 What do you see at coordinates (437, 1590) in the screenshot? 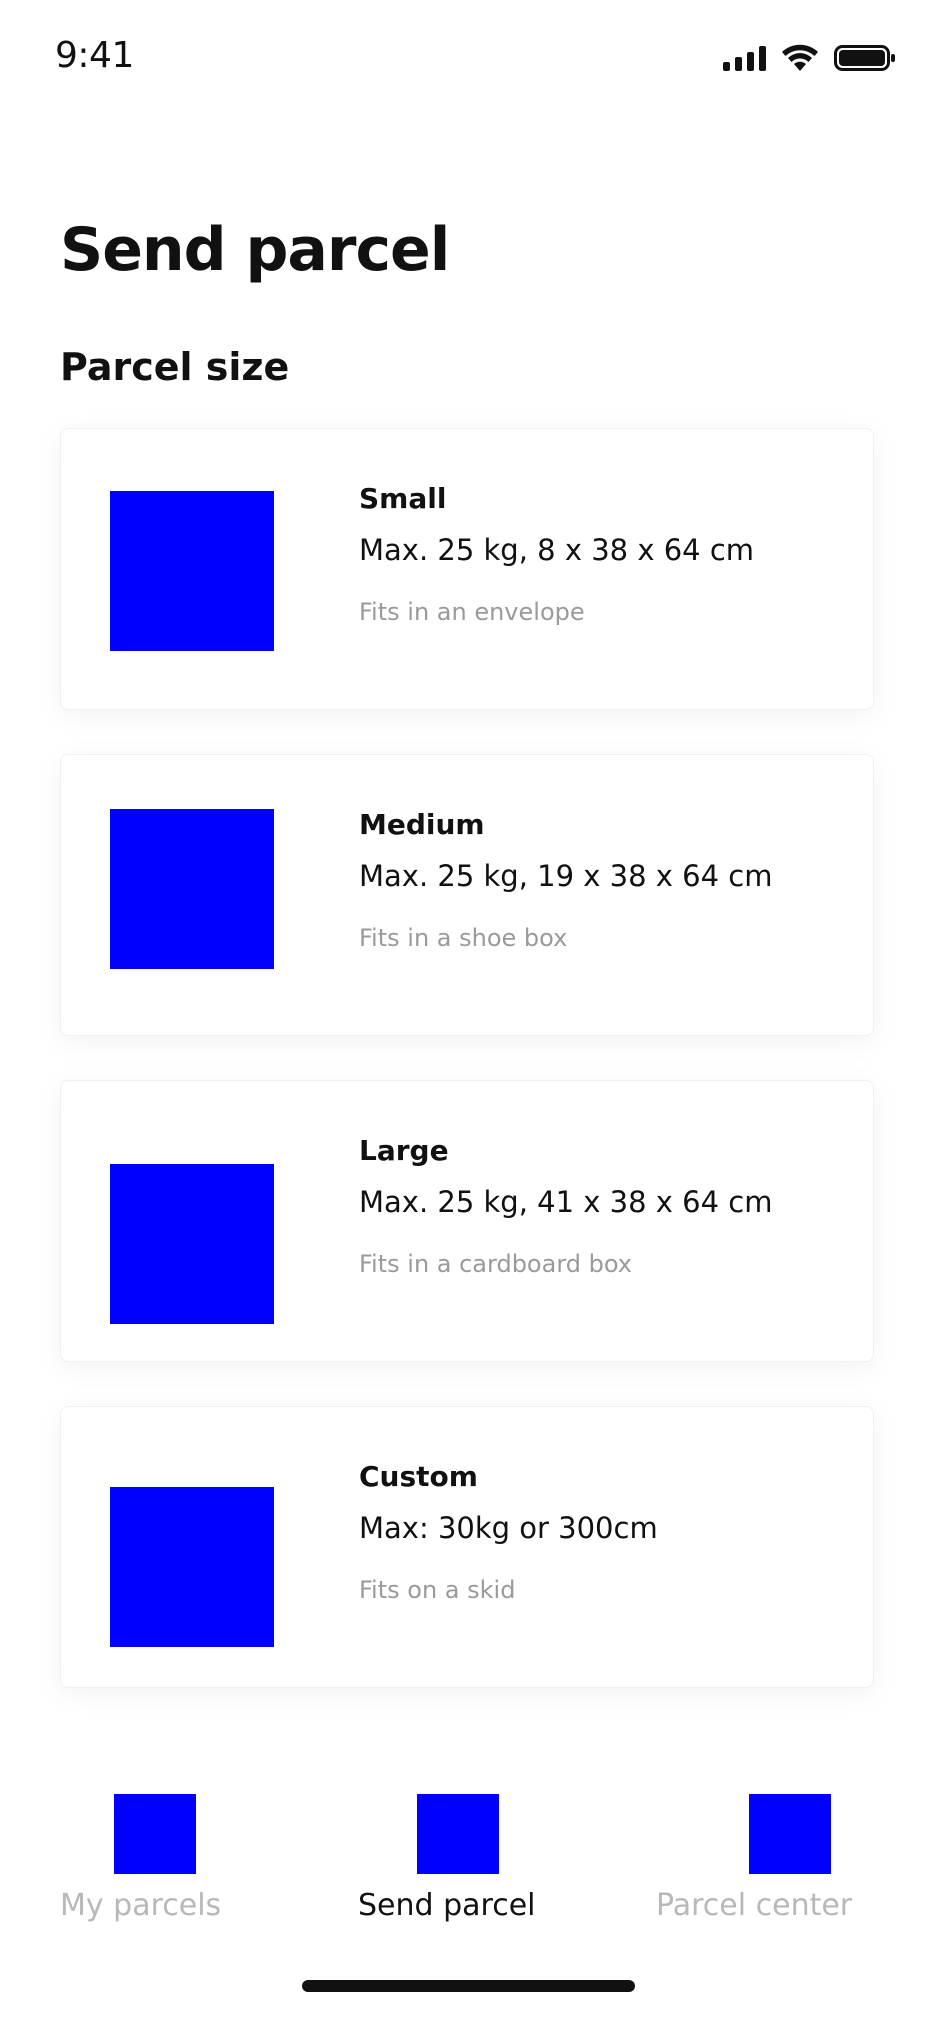
I see `parcel-size-note: Fits on a skid` at bounding box center [437, 1590].